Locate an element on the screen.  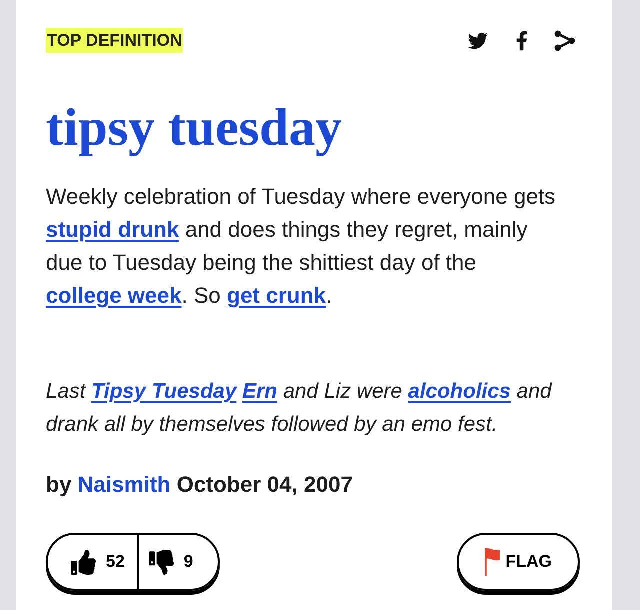
definition-link: college week is located at coordinates (114, 295).